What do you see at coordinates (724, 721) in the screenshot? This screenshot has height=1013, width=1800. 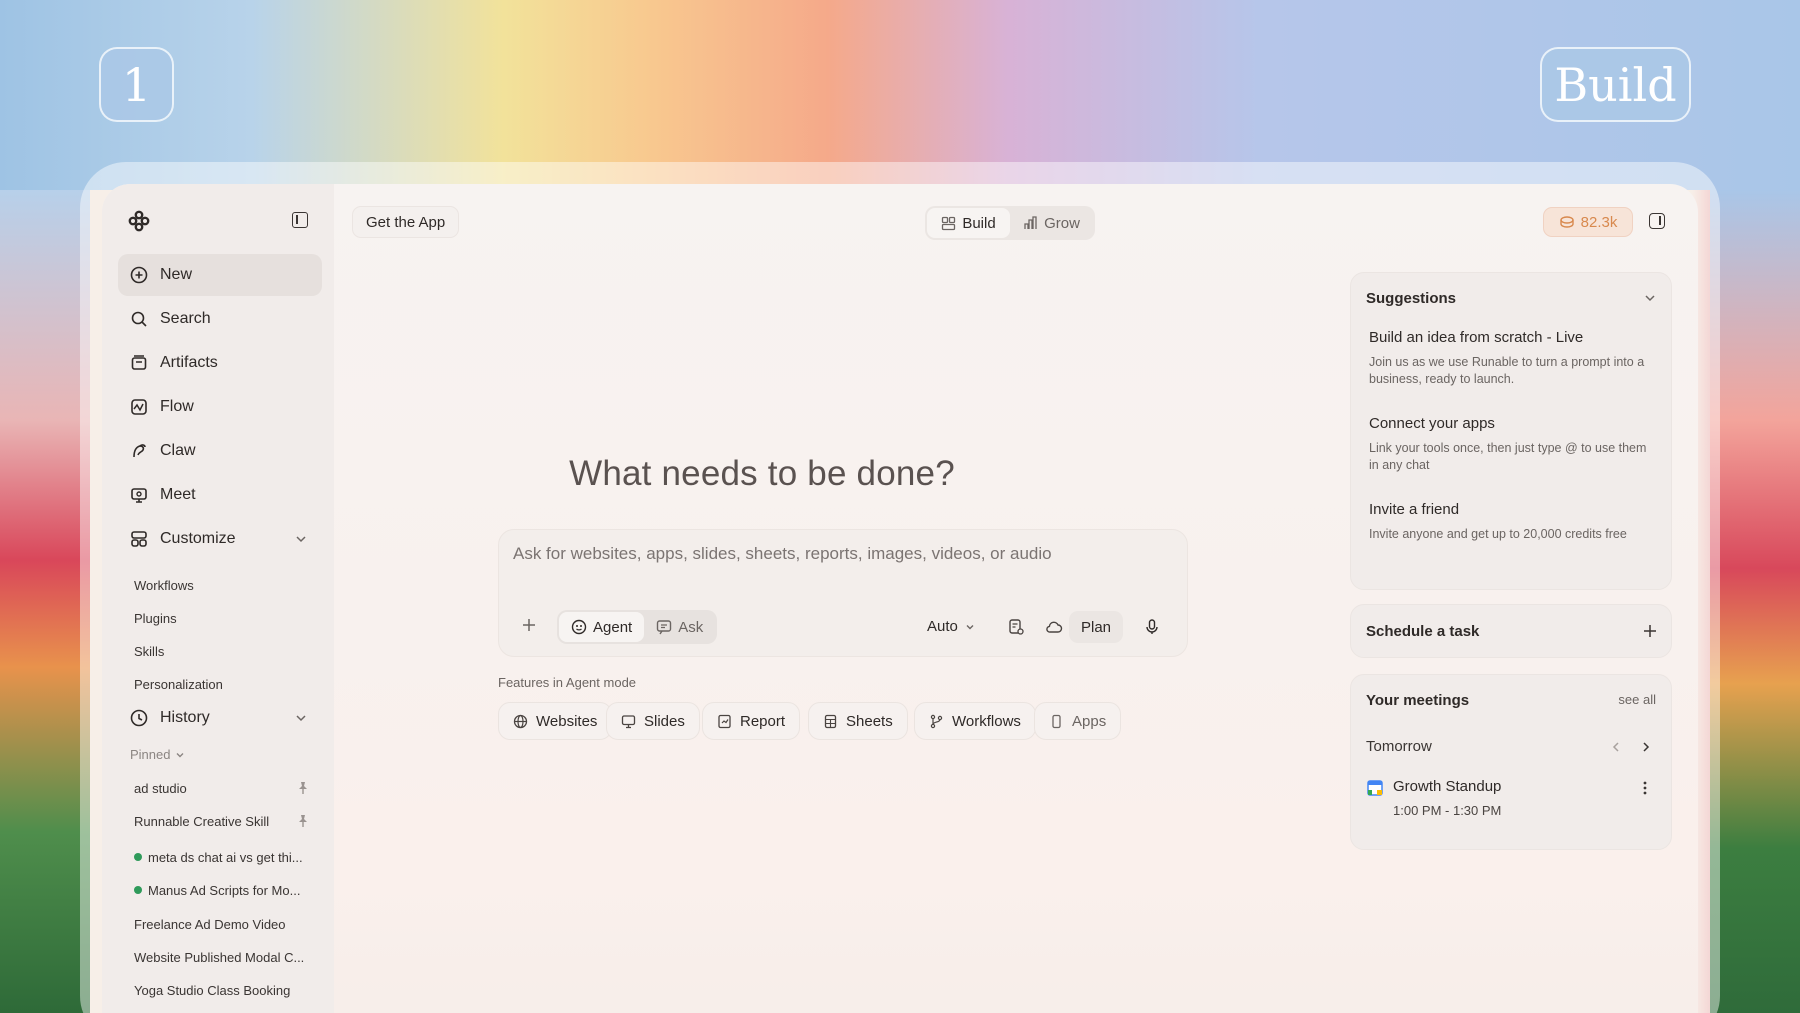 I see `report-icon` at bounding box center [724, 721].